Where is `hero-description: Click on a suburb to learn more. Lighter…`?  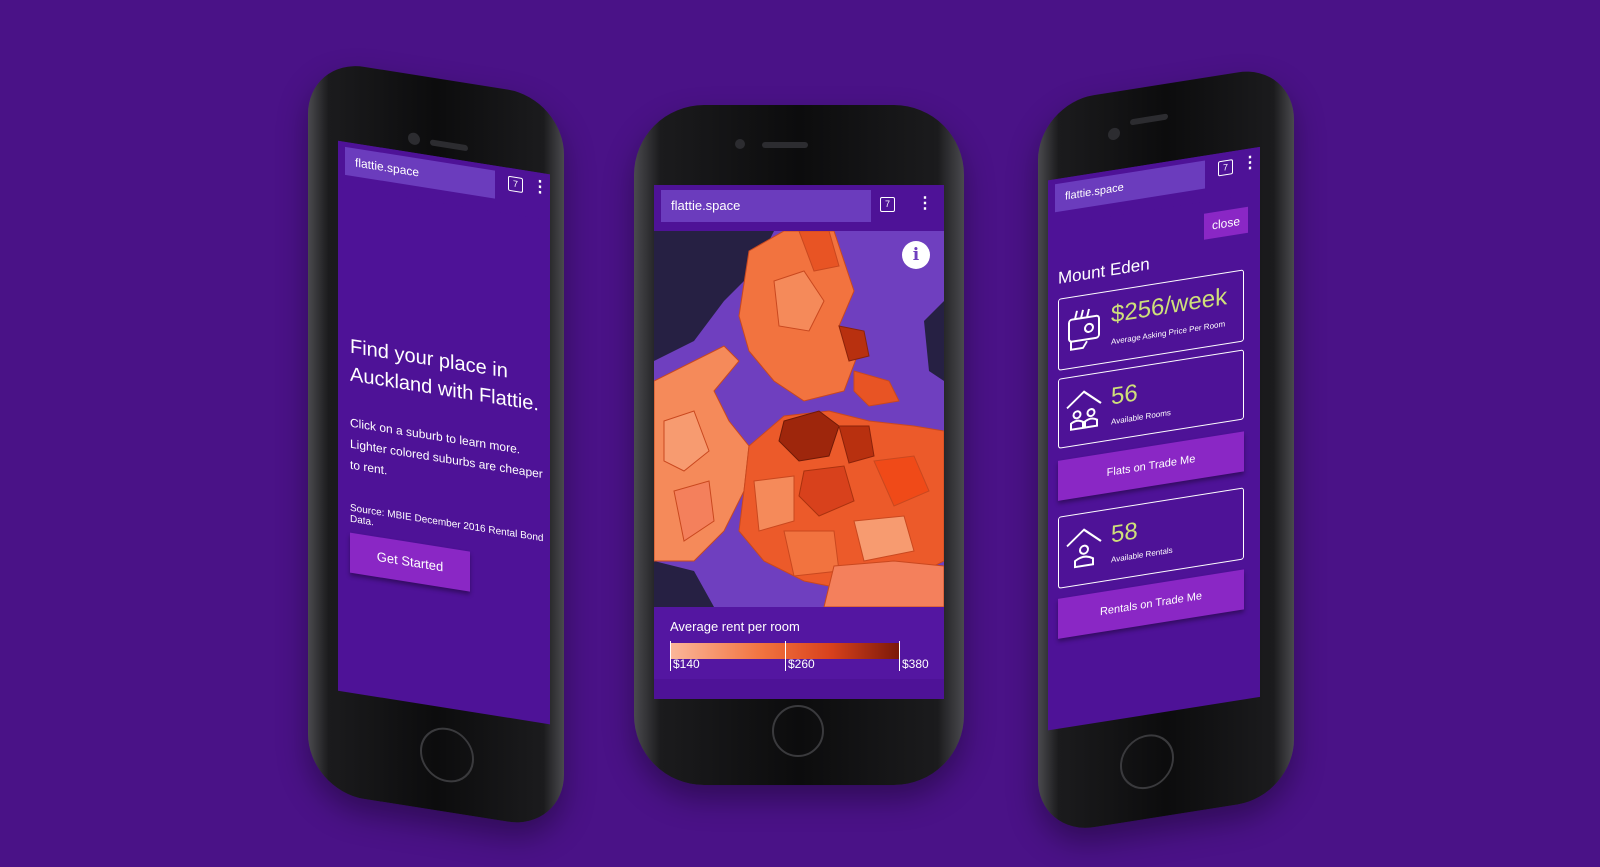 hero-description: Click on a suburb to learn more. Lighter… is located at coordinates (446, 448).